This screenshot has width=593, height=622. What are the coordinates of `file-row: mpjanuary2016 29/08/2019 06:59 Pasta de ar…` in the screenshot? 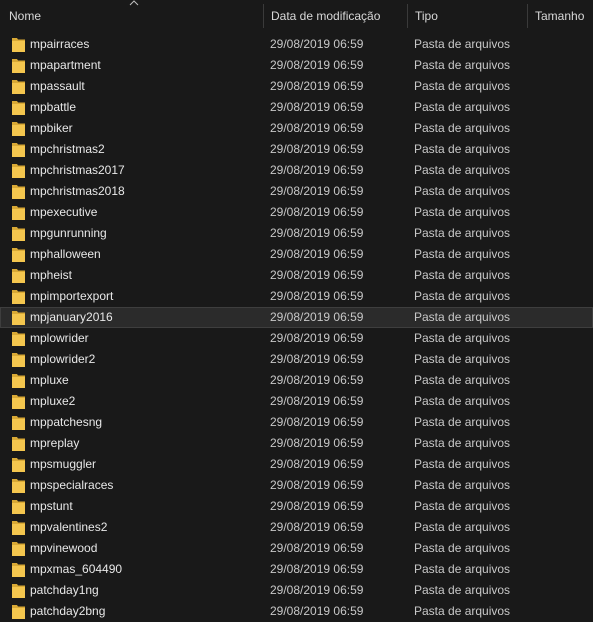 It's located at (296, 317).